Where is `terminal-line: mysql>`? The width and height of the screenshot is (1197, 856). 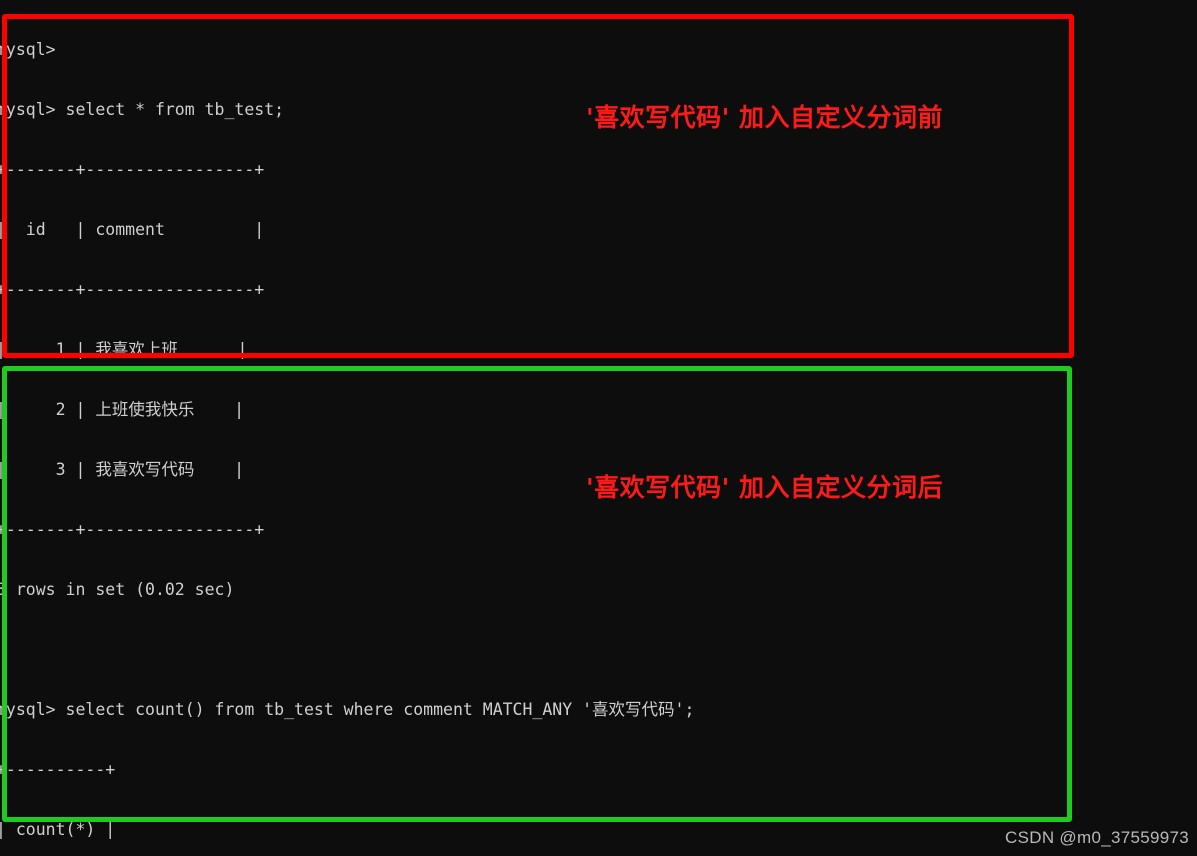
terminal-line: mysql> is located at coordinates (28, 49).